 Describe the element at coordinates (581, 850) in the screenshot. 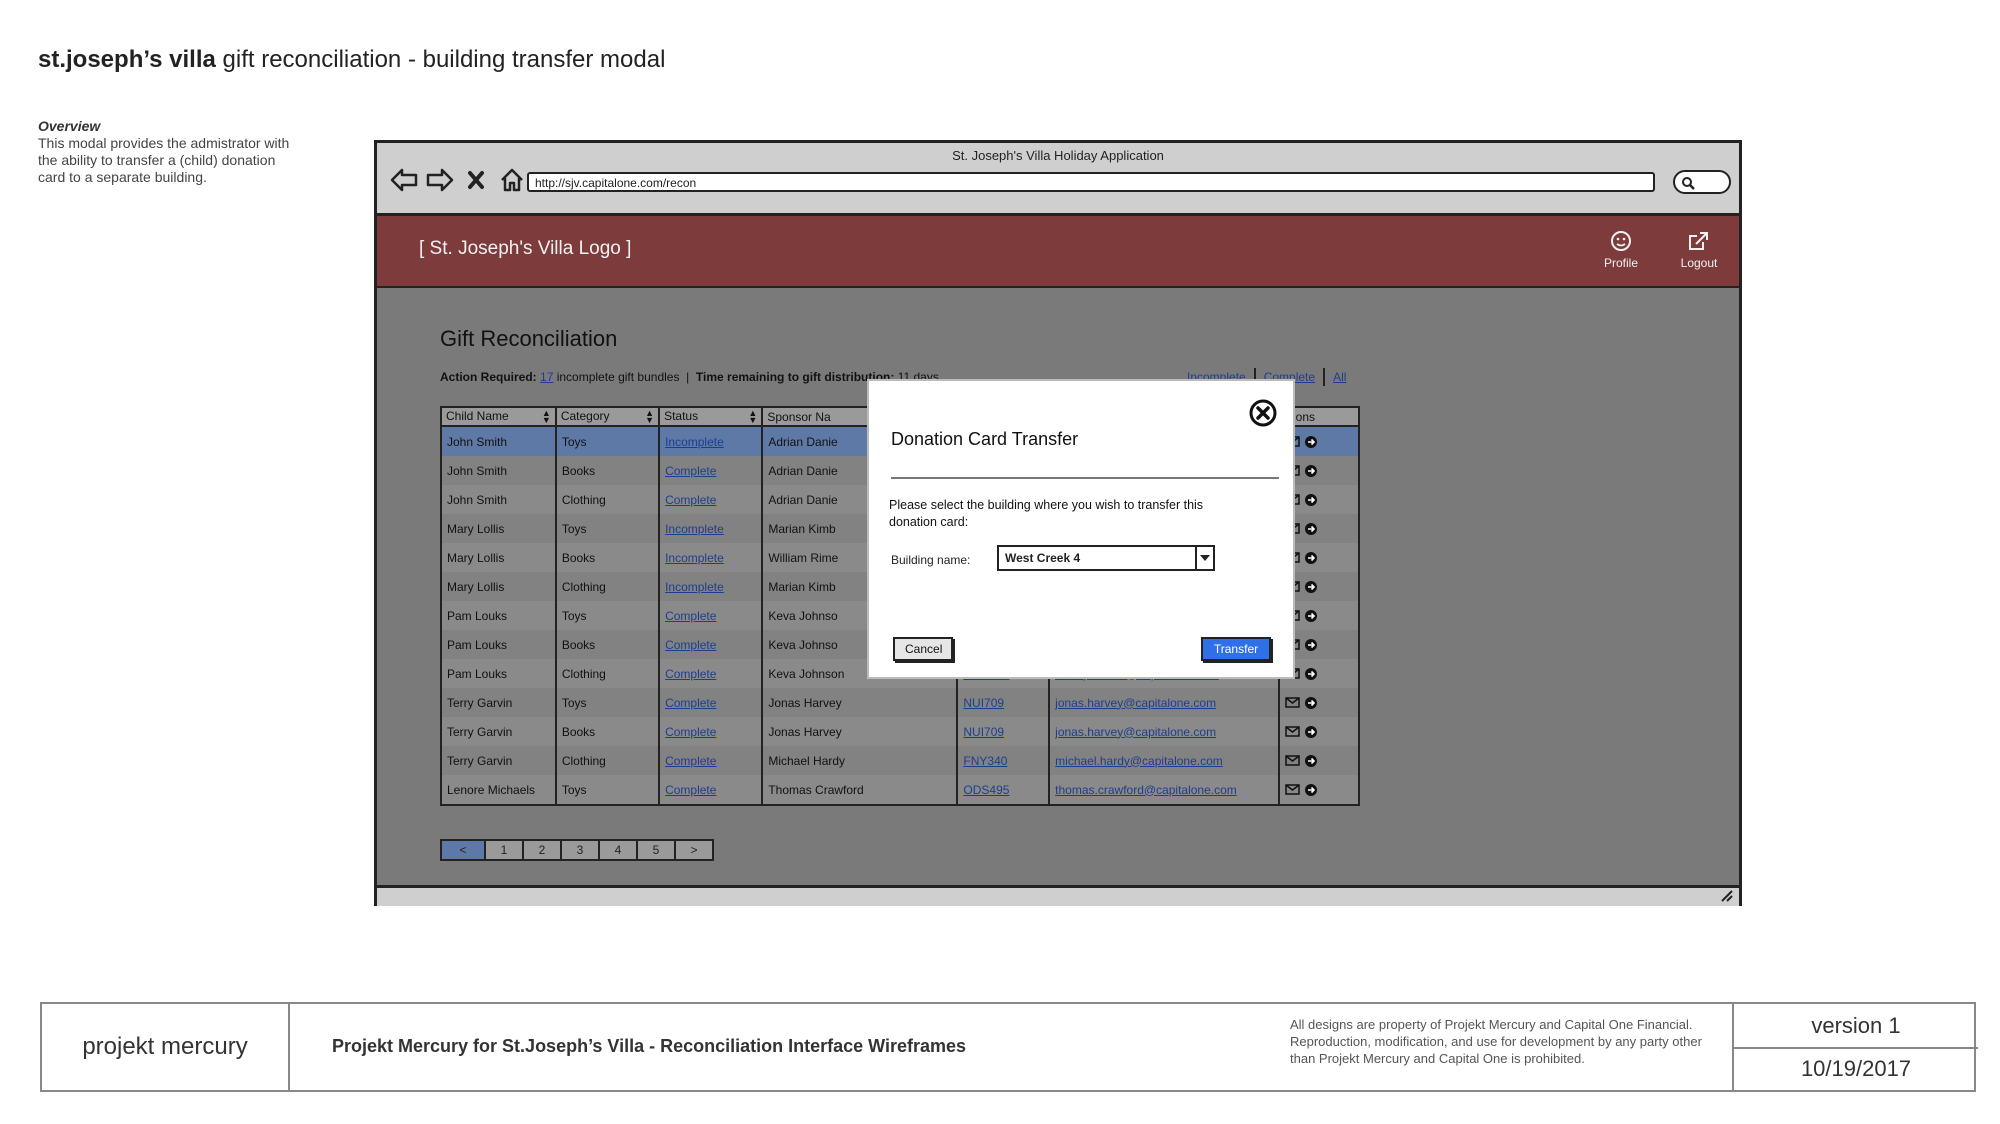

I see `pager-page-3: 3` at that location.